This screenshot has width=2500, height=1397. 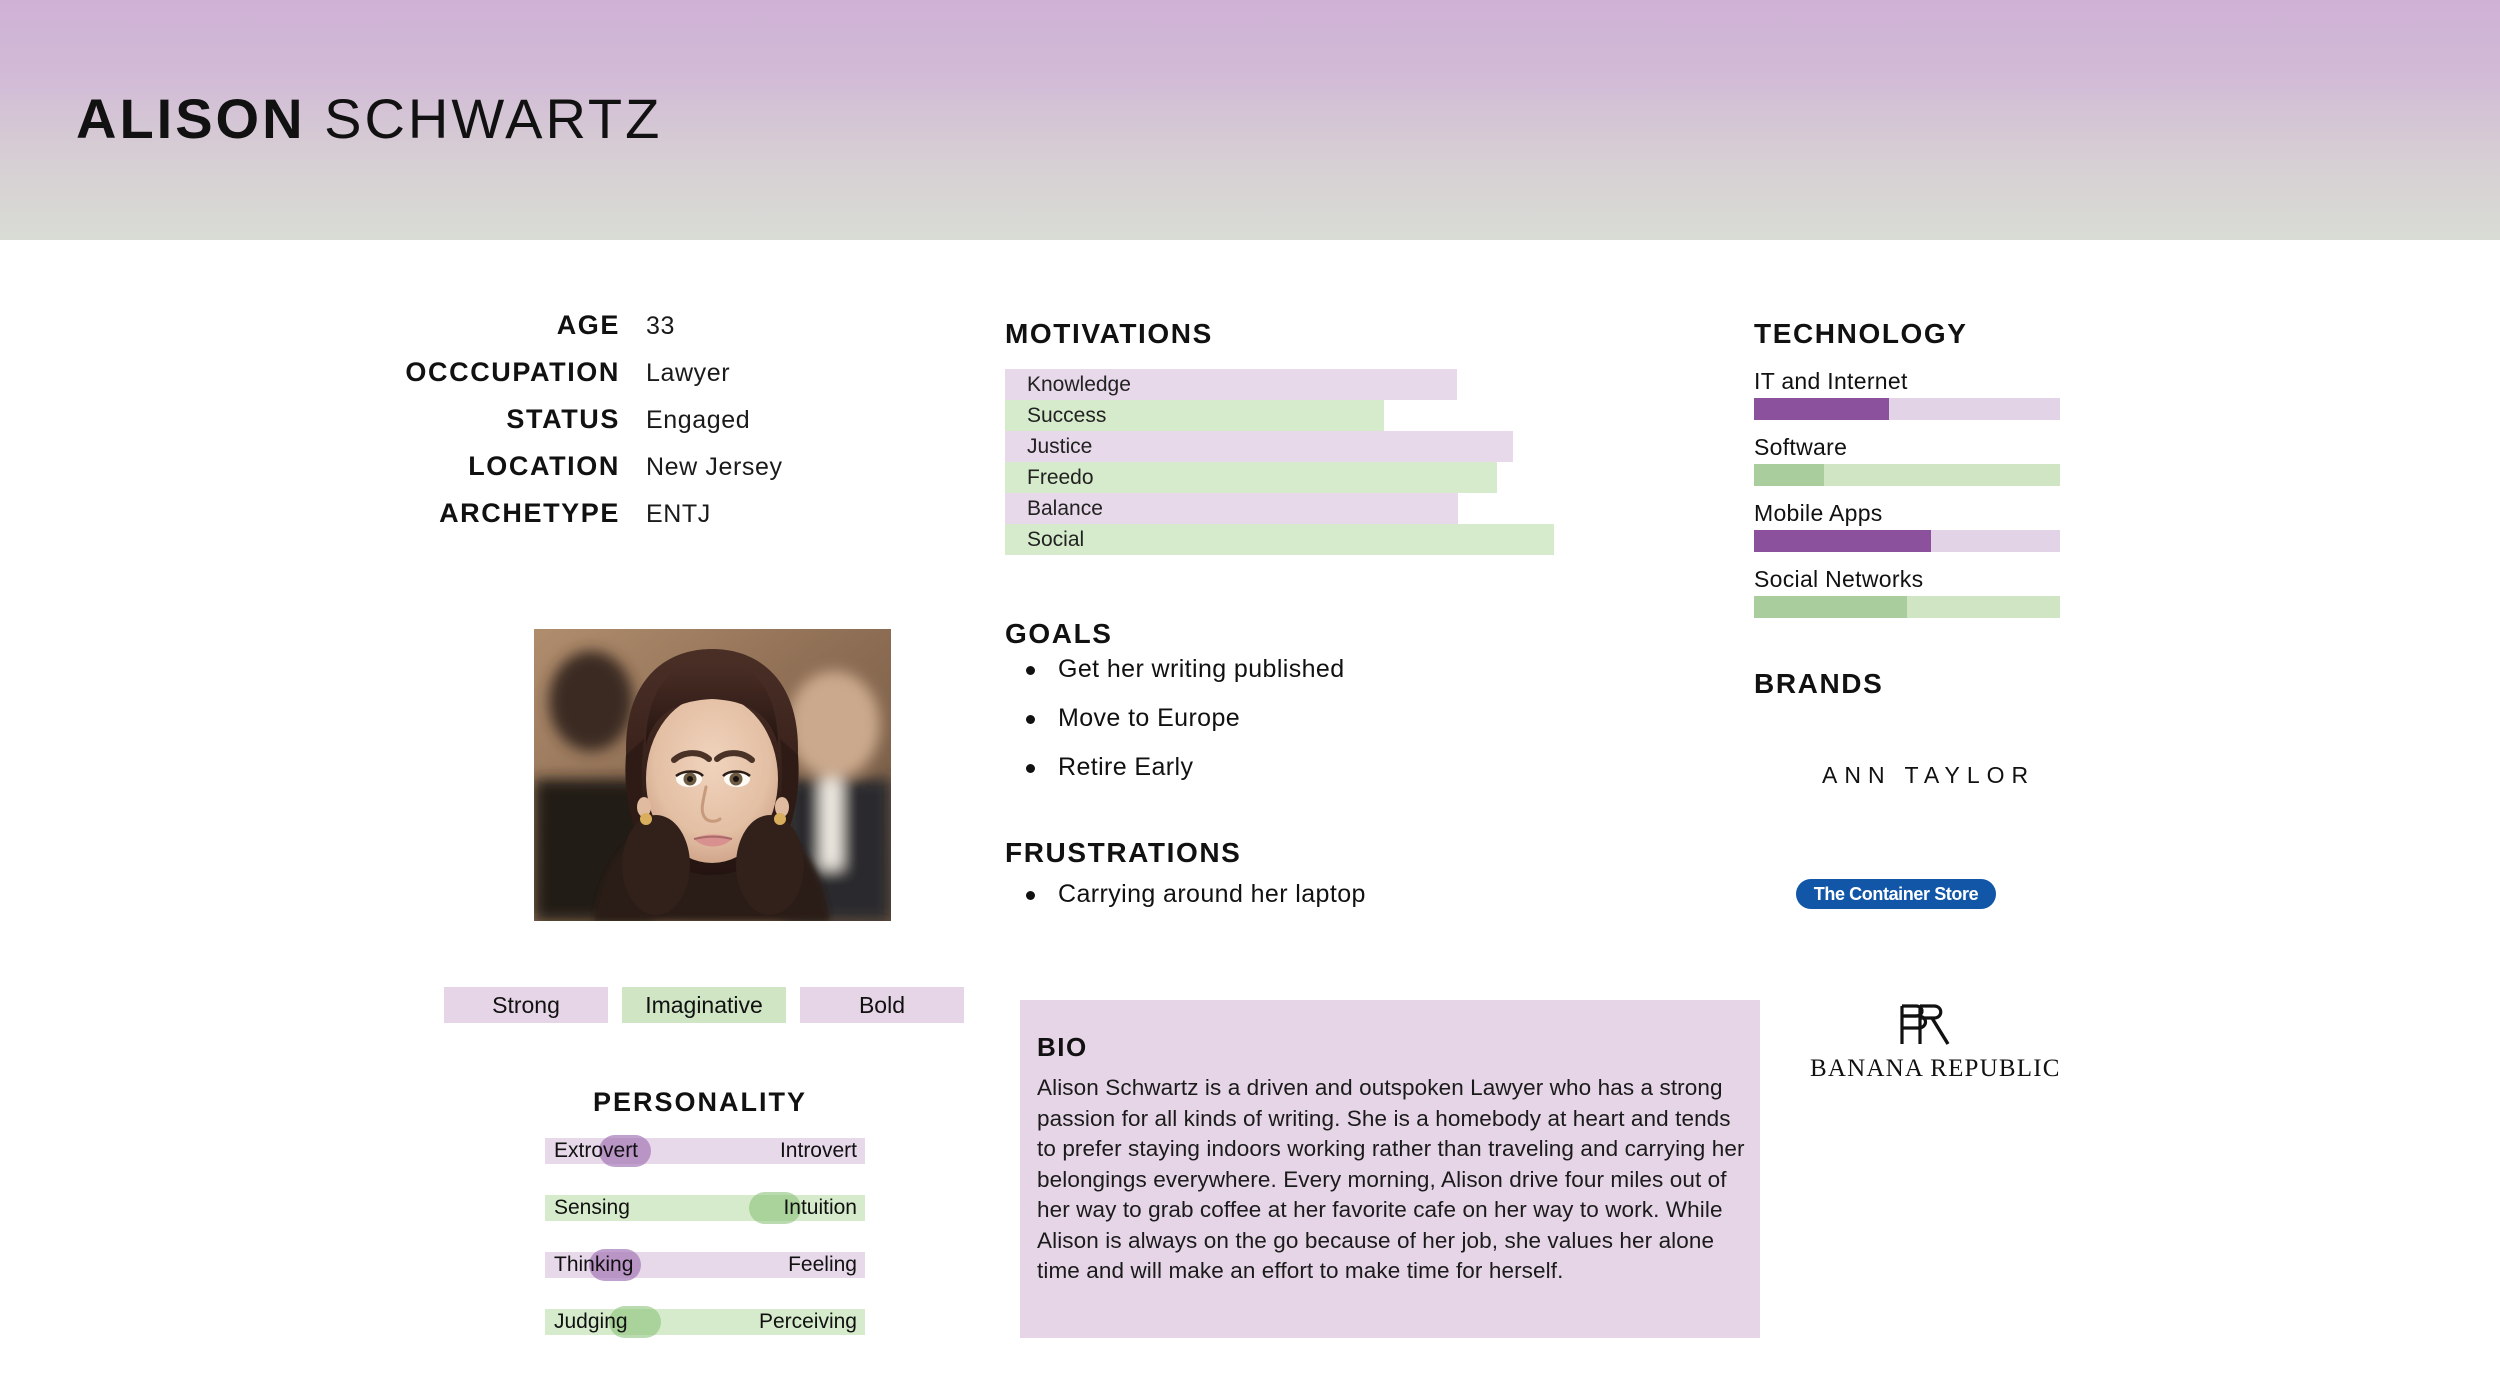 What do you see at coordinates (1861, 333) in the screenshot?
I see `technology-heading: TECHNOLOGY` at bounding box center [1861, 333].